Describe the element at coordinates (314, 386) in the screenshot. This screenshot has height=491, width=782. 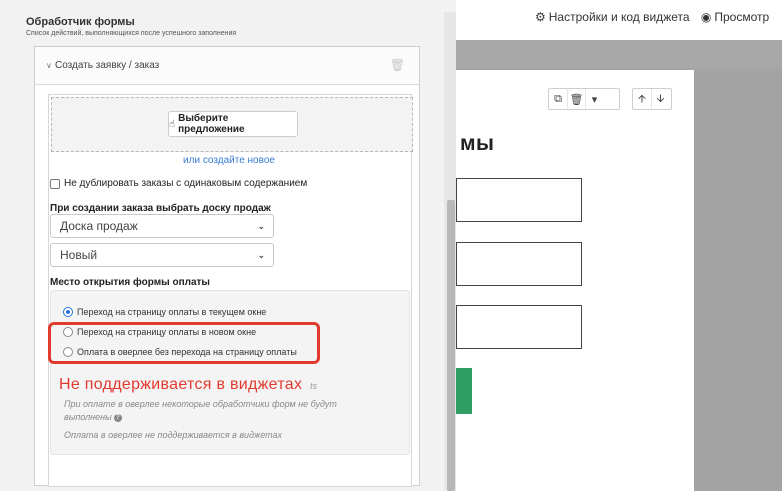
I see `note-partial-text: ts` at that location.